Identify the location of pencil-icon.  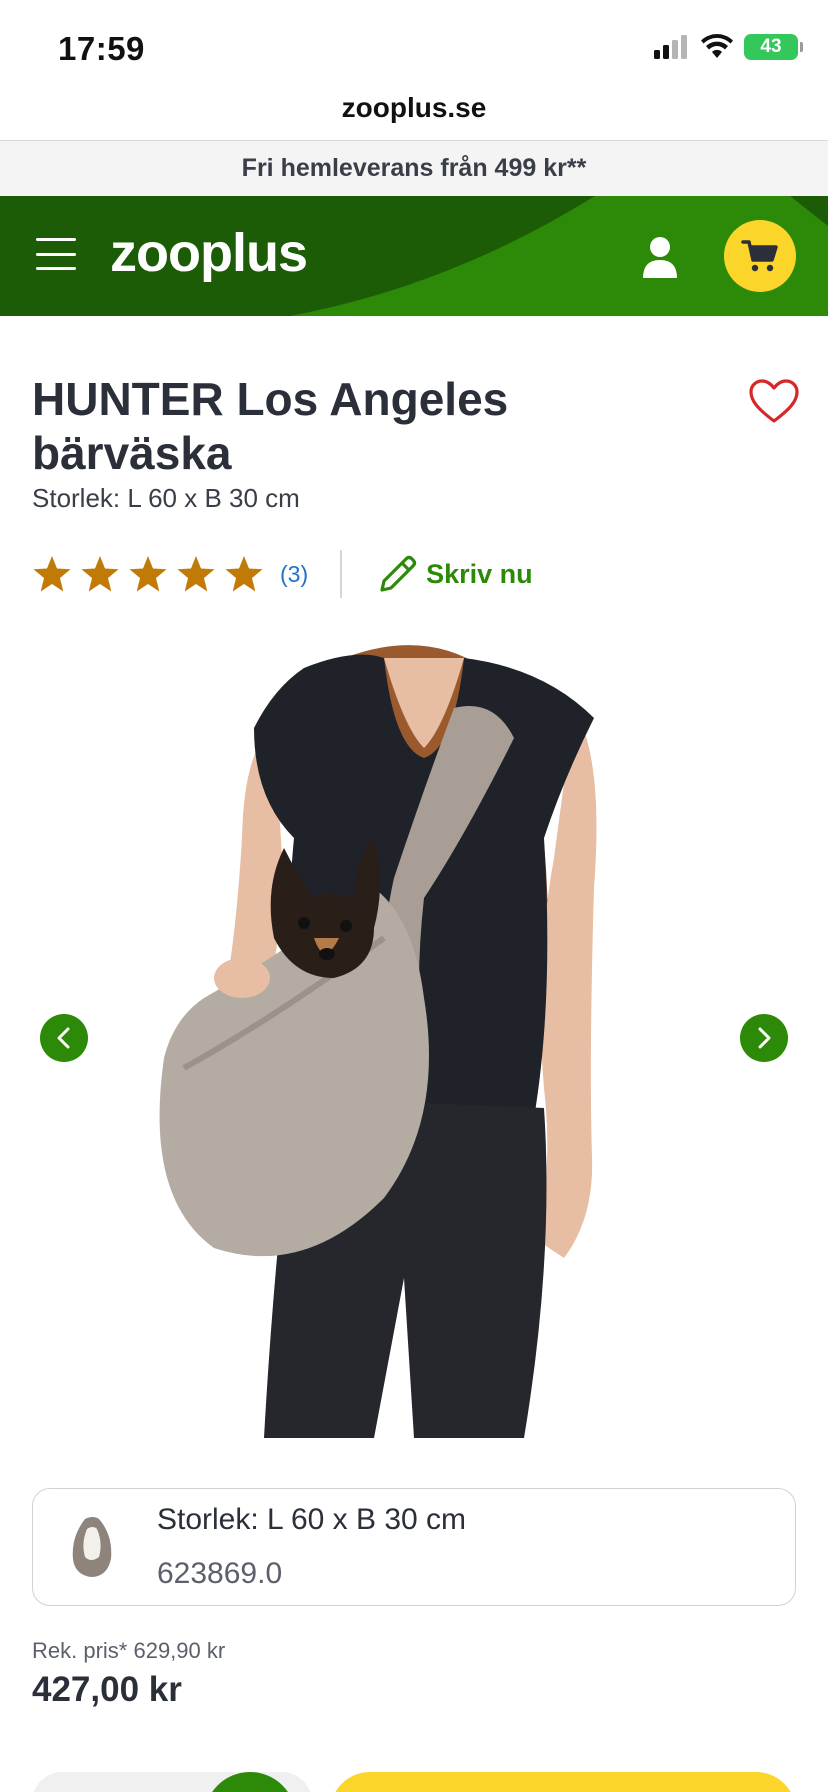
(398, 573).